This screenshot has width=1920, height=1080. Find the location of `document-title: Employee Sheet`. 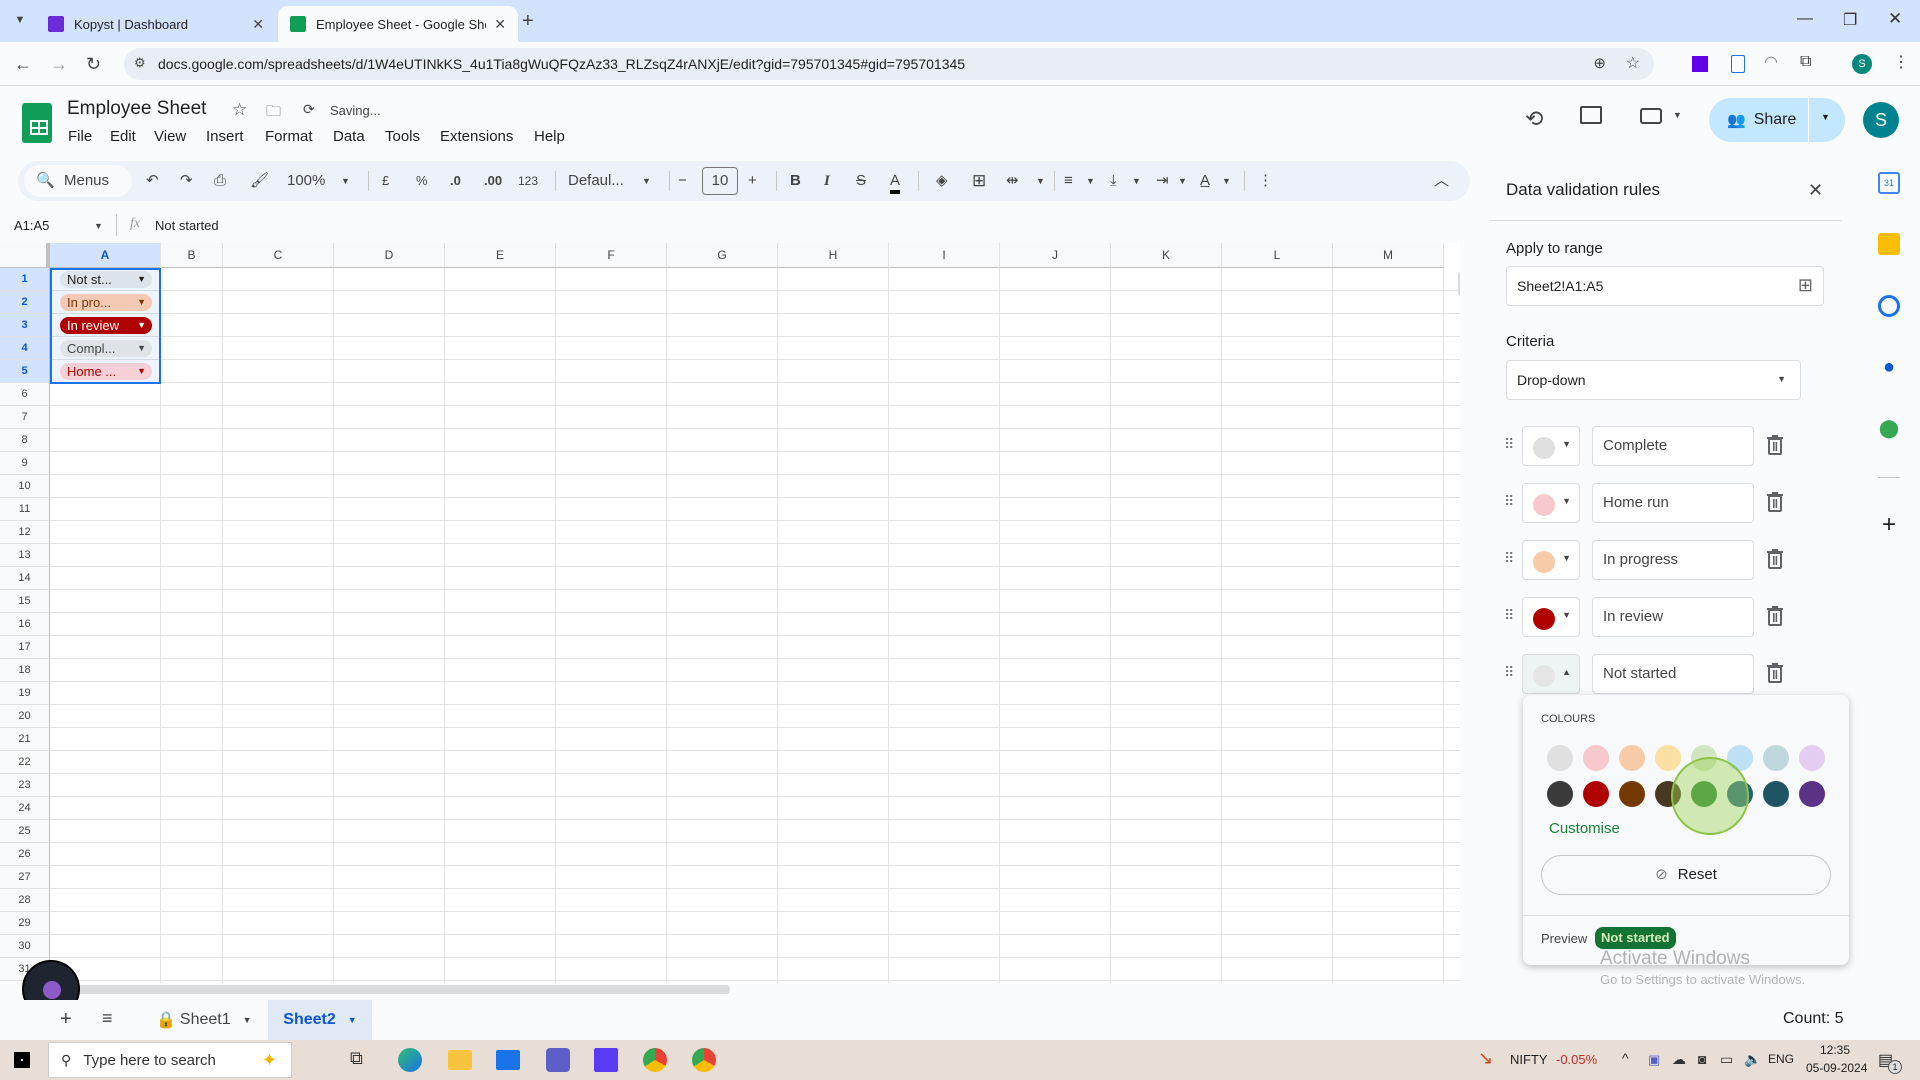

document-title: Employee Sheet is located at coordinates (136, 109).